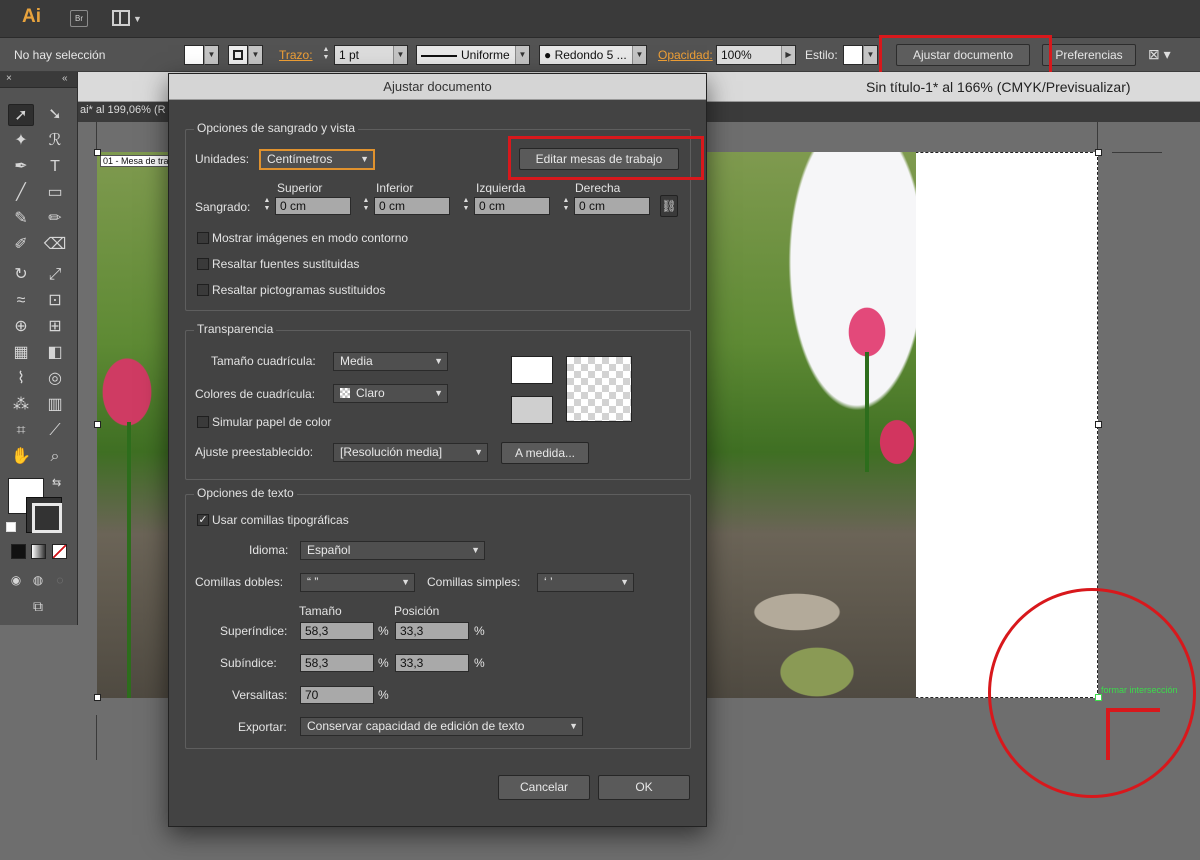  What do you see at coordinates (55, 219) in the screenshot?
I see `pencil-tool-icon: ✏` at bounding box center [55, 219].